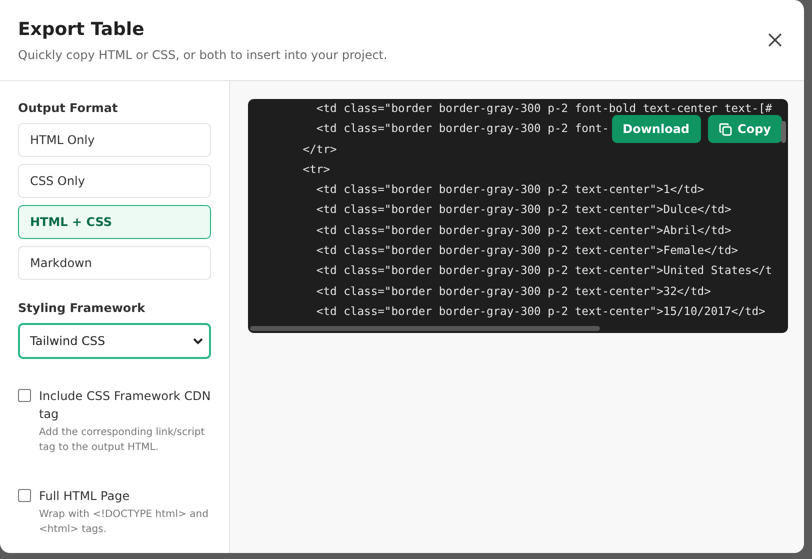 This screenshot has height=559, width=812. What do you see at coordinates (85, 496) in the screenshot?
I see `checkbox-label: Full HTML Page` at bounding box center [85, 496].